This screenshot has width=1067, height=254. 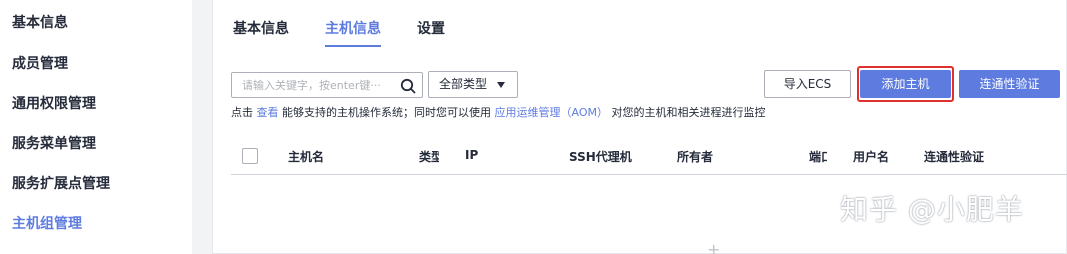 I want to click on column-username: 用户名, so click(x=871, y=156).